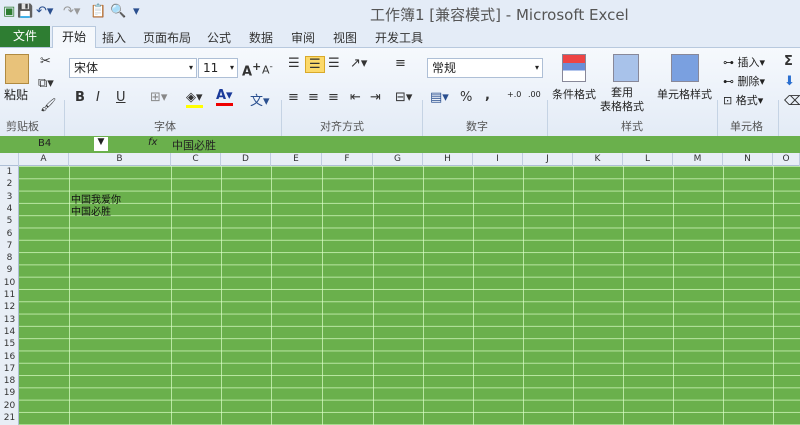 The image size is (800, 425). What do you see at coordinates (9, 221) in the screenshot?
I see `row-header-5: 5` at bounding box center [9, 221].